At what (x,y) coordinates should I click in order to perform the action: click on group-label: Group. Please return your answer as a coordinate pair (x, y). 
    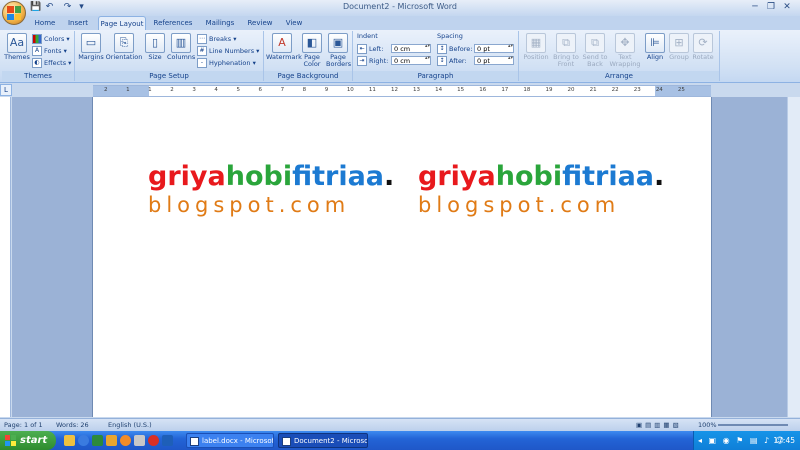
    Looking at the image, I should click on (679, 57).